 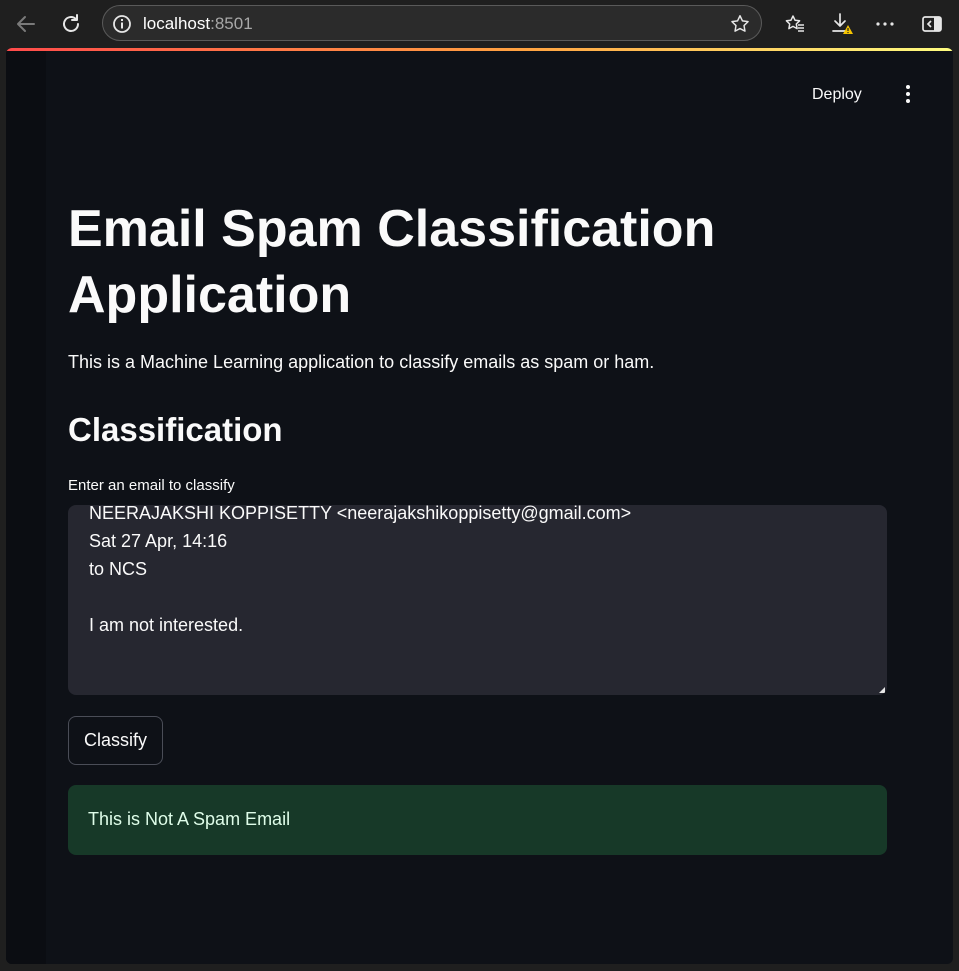 I want to click on back-arrow-icon, so click(x=26, y=24).